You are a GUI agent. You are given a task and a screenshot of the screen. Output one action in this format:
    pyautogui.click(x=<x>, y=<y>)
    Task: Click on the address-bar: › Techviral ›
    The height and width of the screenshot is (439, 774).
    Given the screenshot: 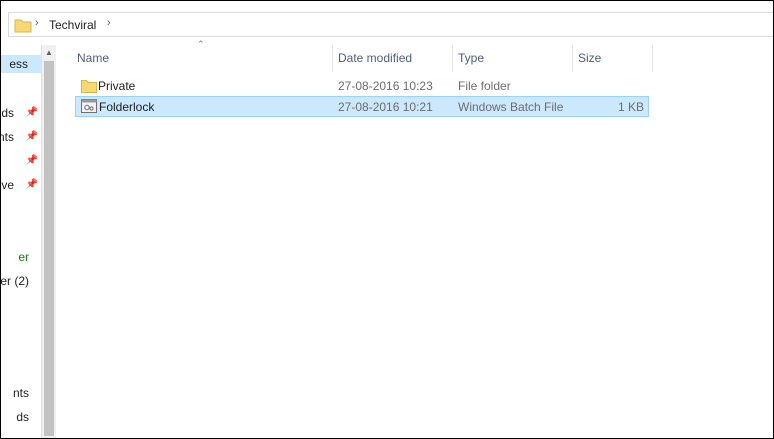 What is the action you would take?
    pyautogui.click(x=390, y=24)
    